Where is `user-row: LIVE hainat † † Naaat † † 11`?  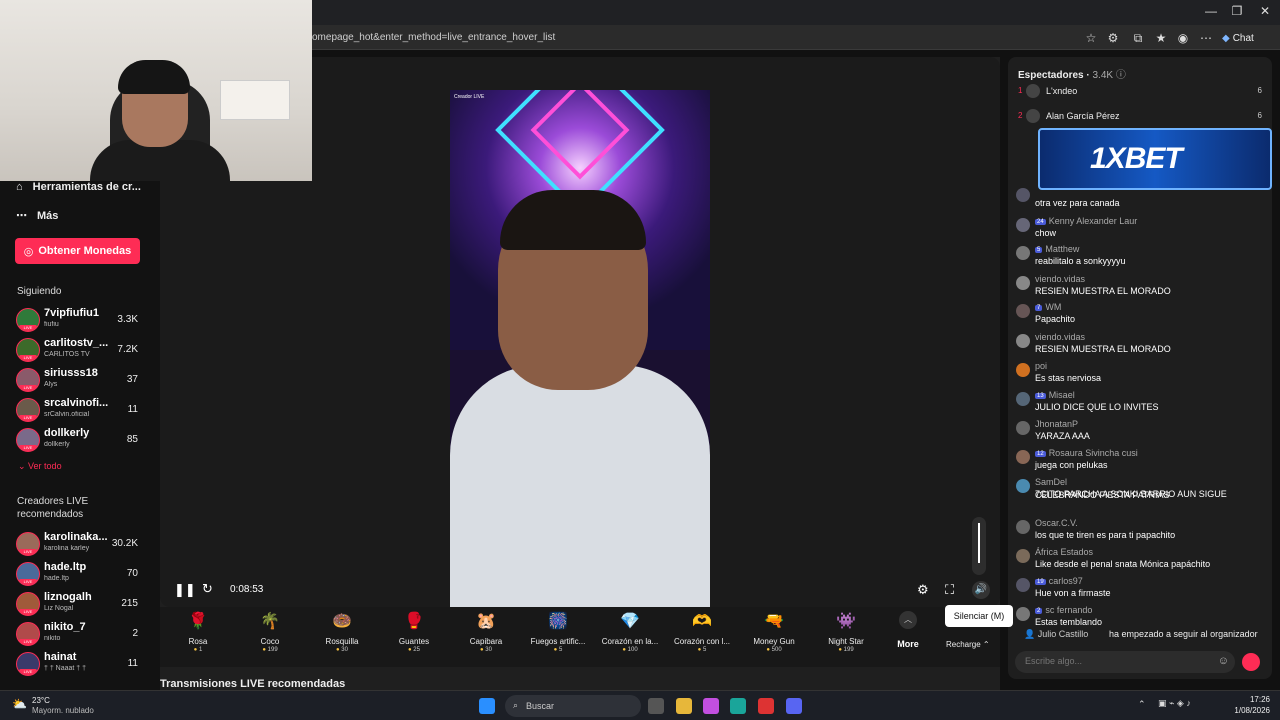
user-row: LIVE hainat † † Naaat † † 11 is located at coordinates (80, 664).